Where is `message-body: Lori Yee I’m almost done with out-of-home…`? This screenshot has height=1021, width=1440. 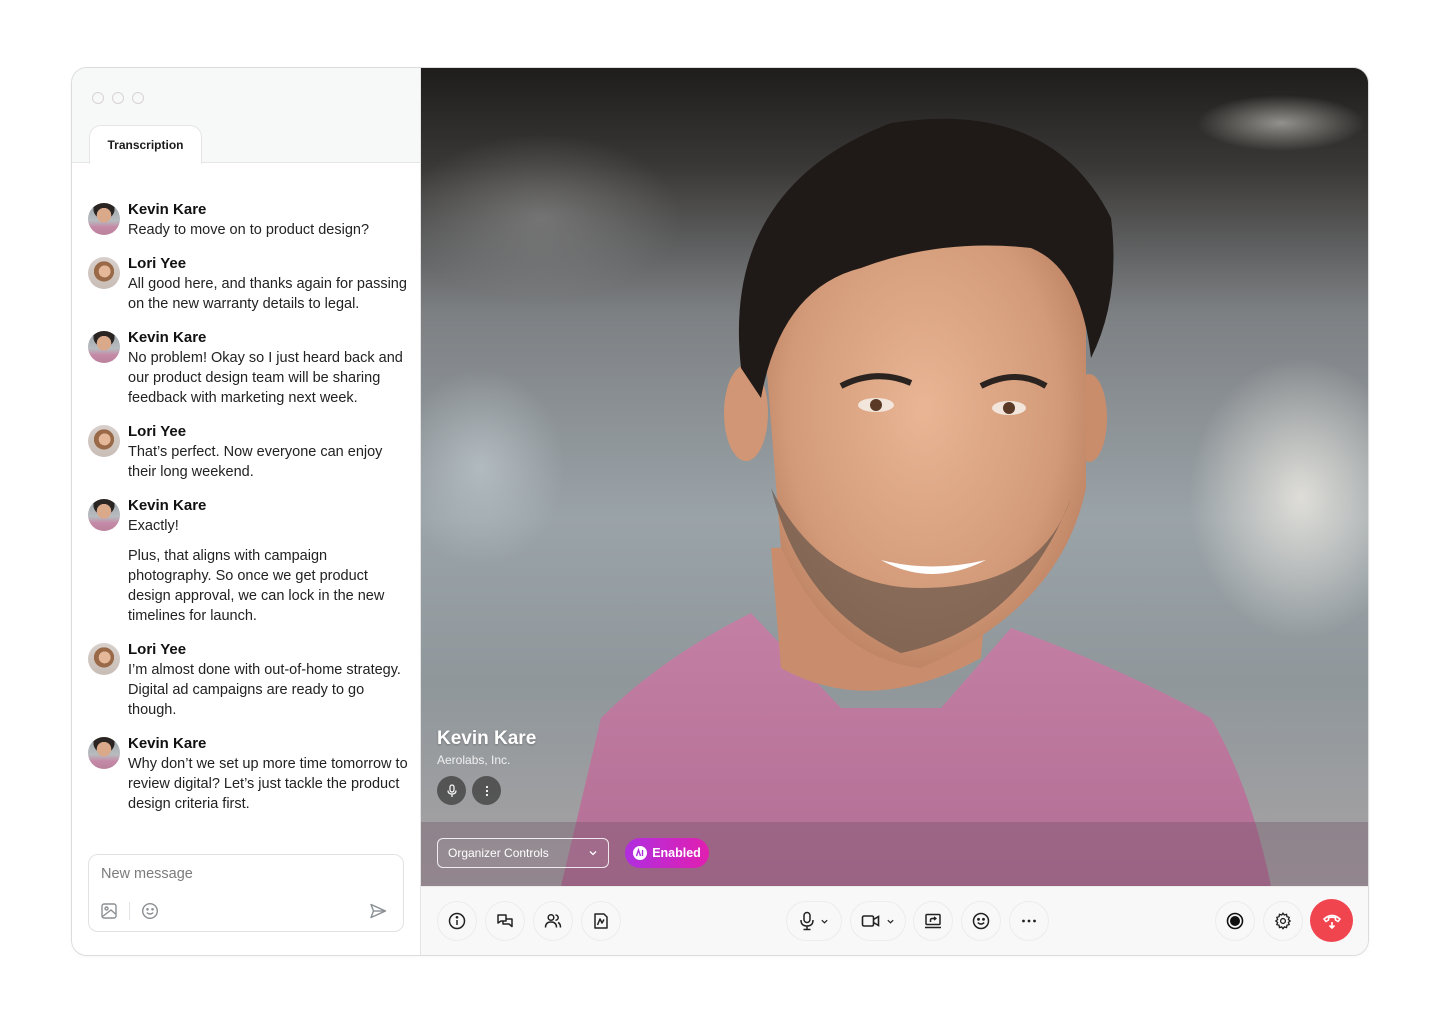
message-body: Lori Yee I’m almost done with out-of-home… is located at coordinates (268, 680).